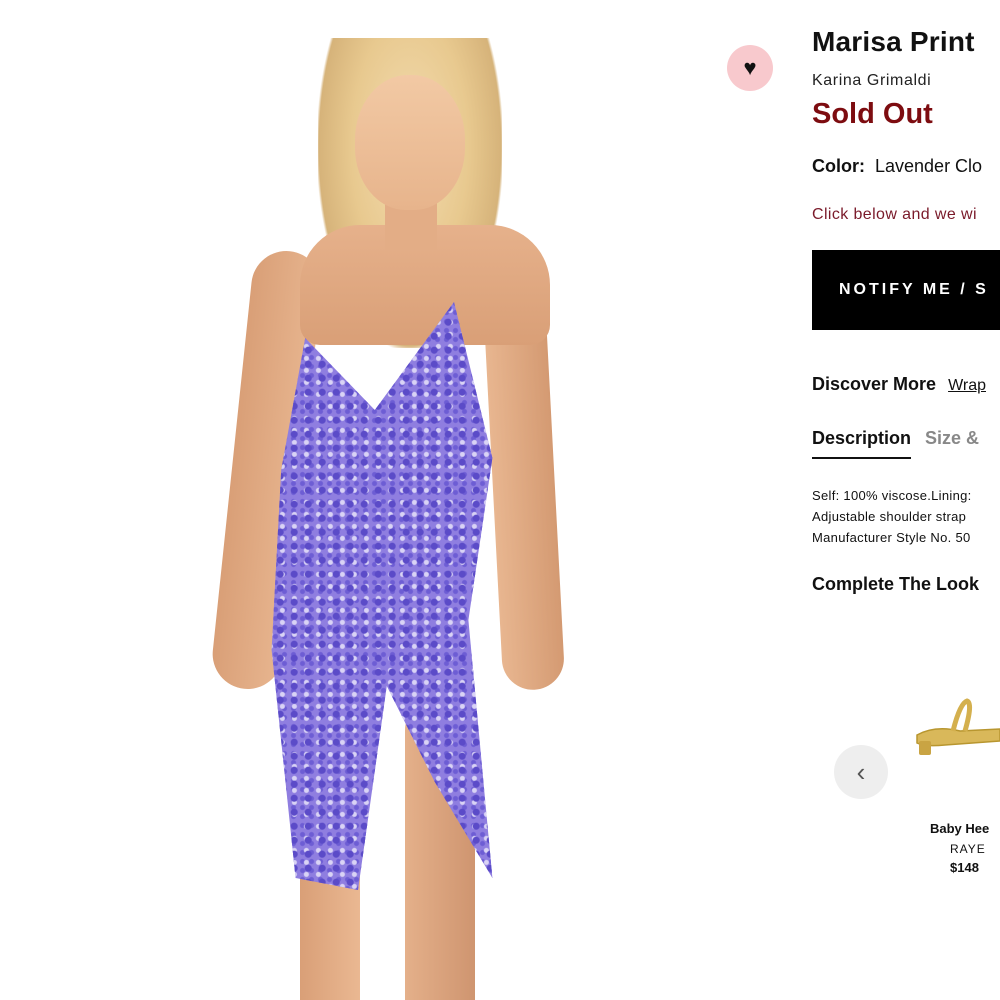 The image size is (1000, 1000). Describe the element at coordinates (929, 166) in the screenshot. I see `color-value: Lavender Clo` at that location.